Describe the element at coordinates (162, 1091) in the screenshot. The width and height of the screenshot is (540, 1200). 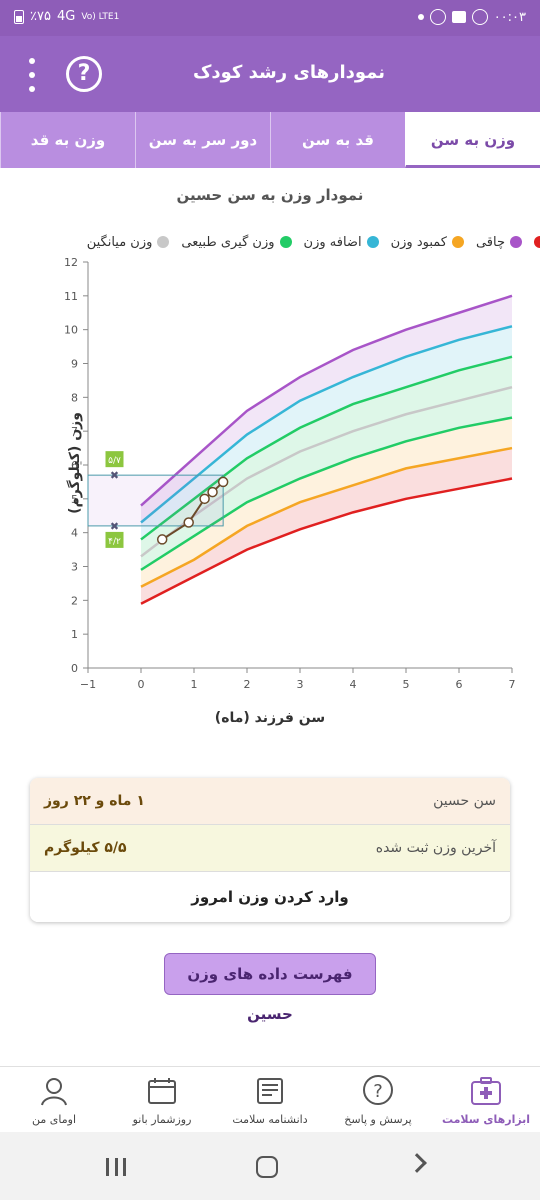
I see `calendar-icon` at that location.